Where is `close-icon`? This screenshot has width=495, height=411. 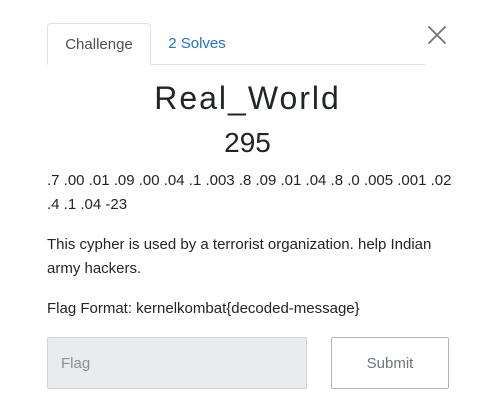 close-icon is located at coordinates (437, 35).